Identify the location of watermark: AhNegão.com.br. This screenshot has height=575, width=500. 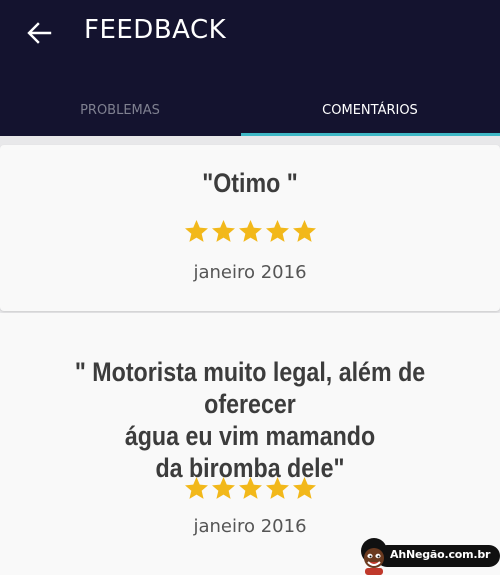
(428, 556).